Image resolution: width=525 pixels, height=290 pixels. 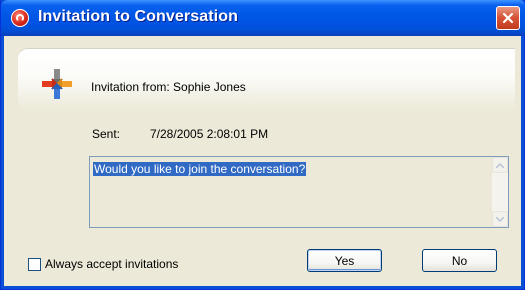 I want to click on invitation-from-label: Invitation from: Sophie Jones, so click(x=168, y=87).